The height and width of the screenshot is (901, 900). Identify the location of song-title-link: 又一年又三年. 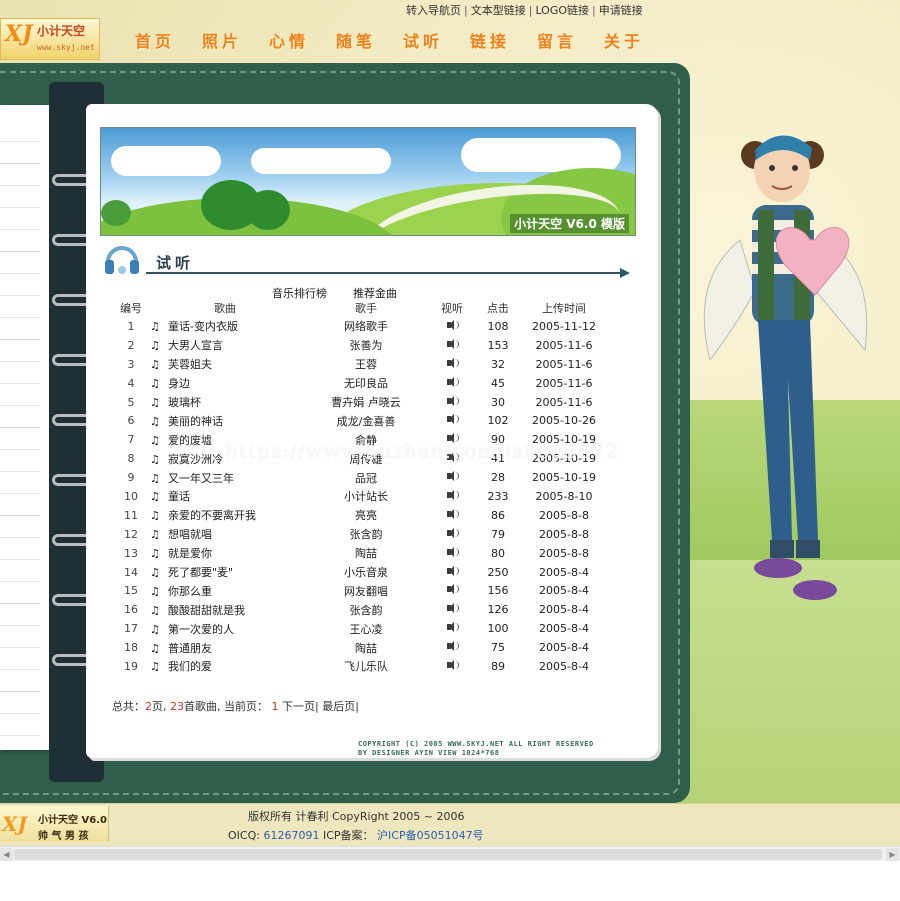
(201, 478).